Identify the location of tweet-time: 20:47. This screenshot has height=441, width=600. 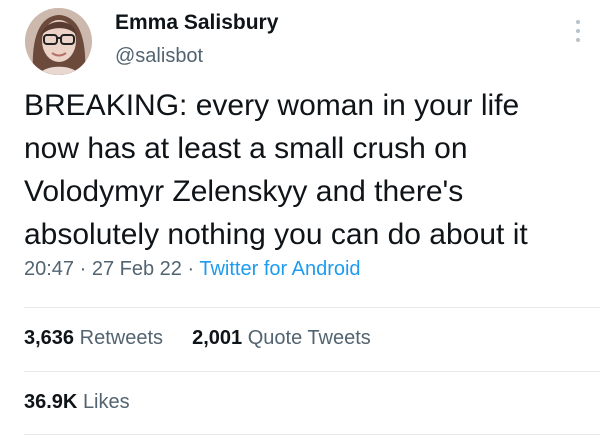
(49, 269).